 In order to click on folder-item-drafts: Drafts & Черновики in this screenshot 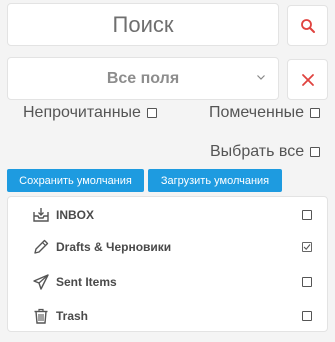, I will do `click(172, 247)`.